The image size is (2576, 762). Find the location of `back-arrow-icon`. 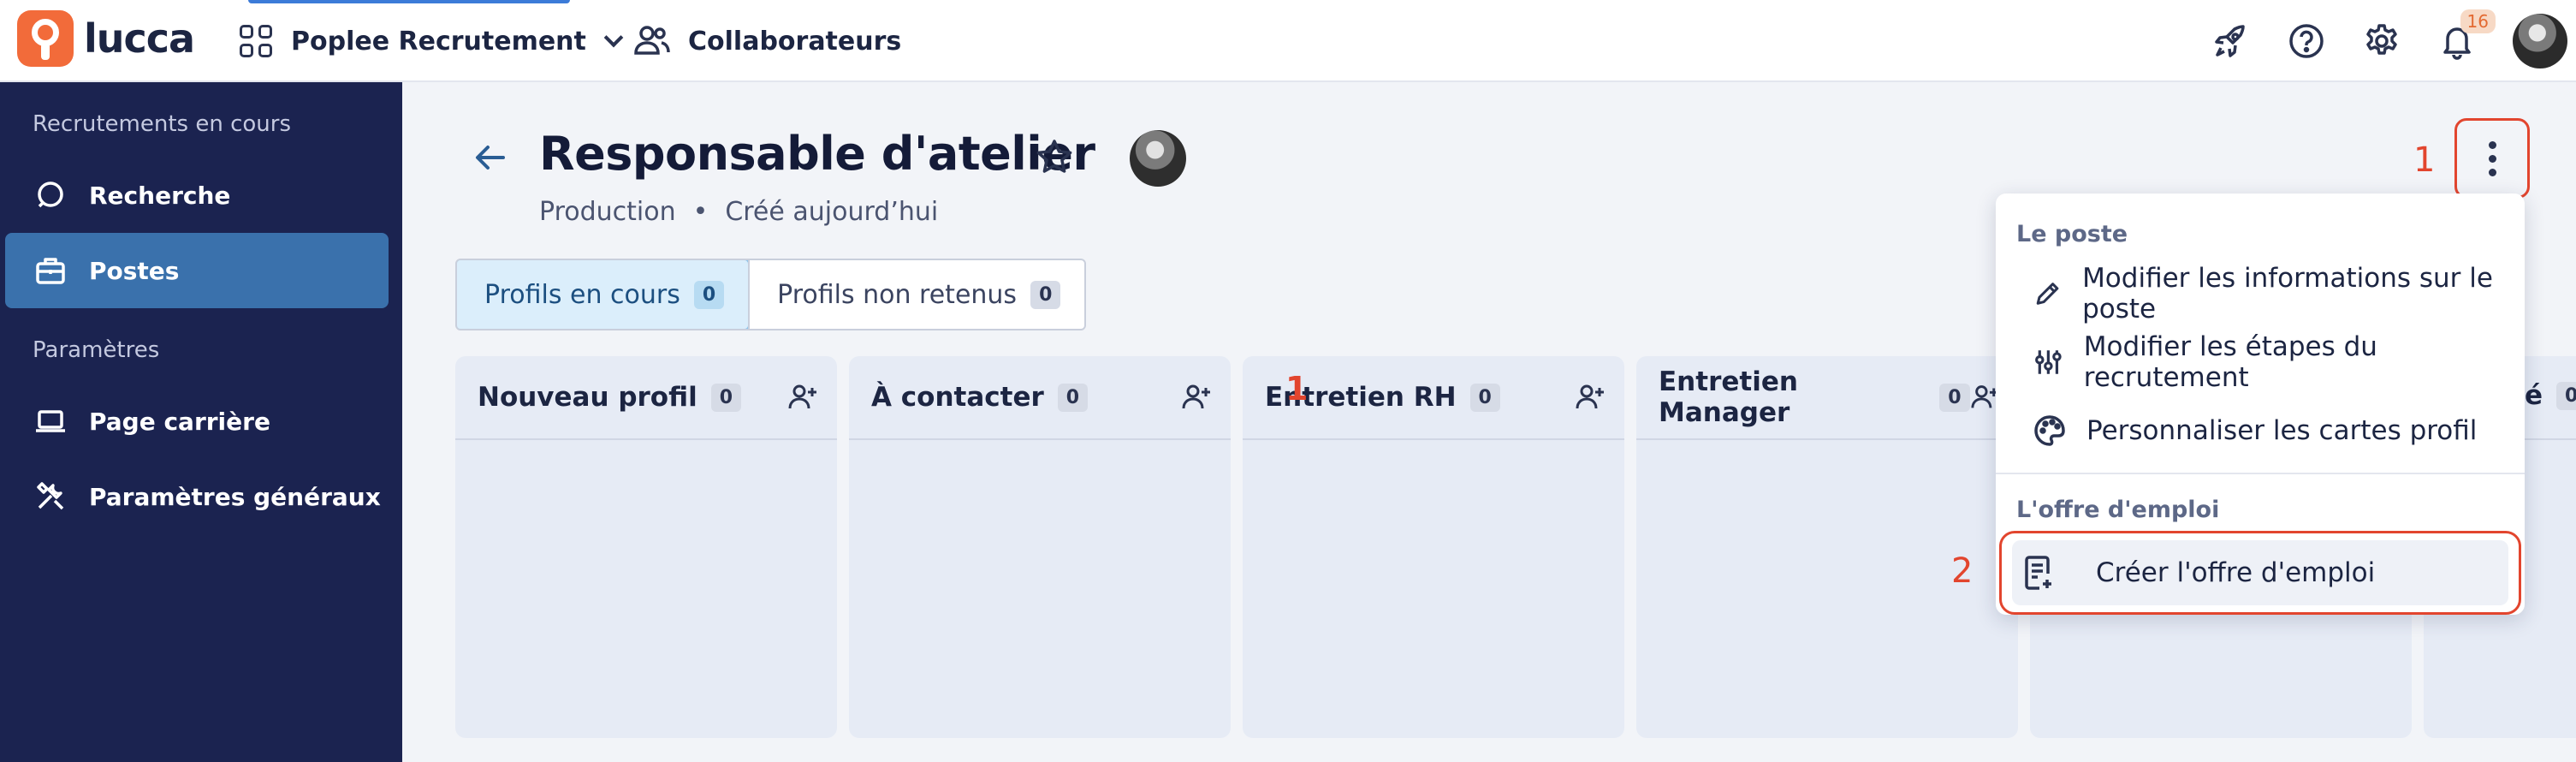

back-arrow-icon is located at coordinates (490, 157).